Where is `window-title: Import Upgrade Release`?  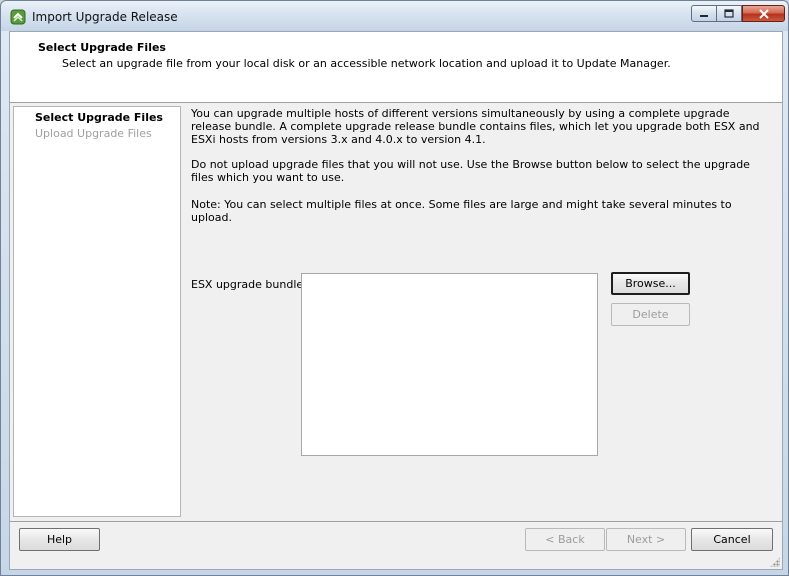
window-title: Import Upgrade Release is located at coordinates (105, 17).